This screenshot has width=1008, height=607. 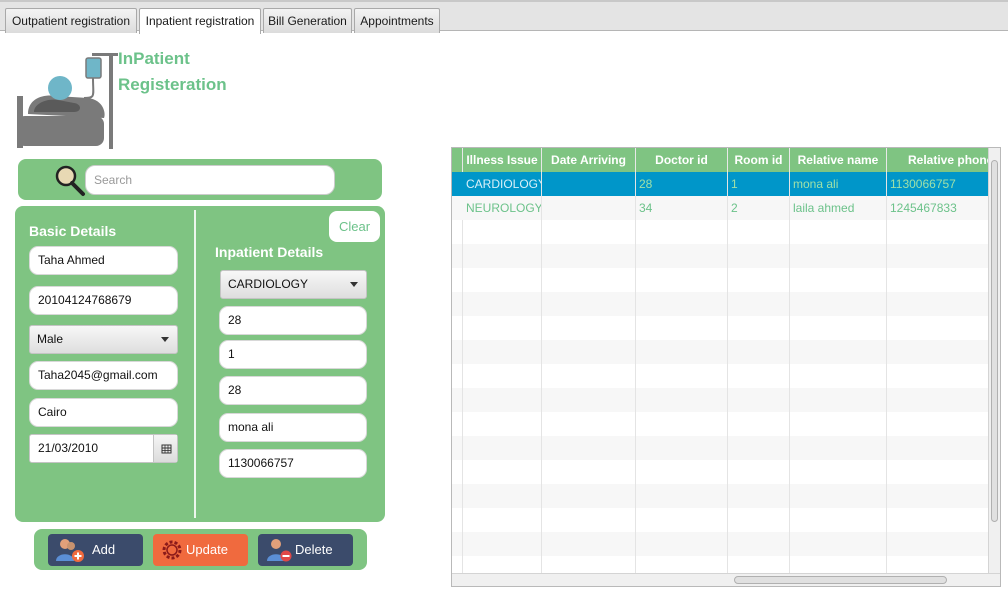 What do you see at coordinates (994, 341) in the screenshot?
I see `vertical-scroll-thumb` at bounding box center [994, 341].